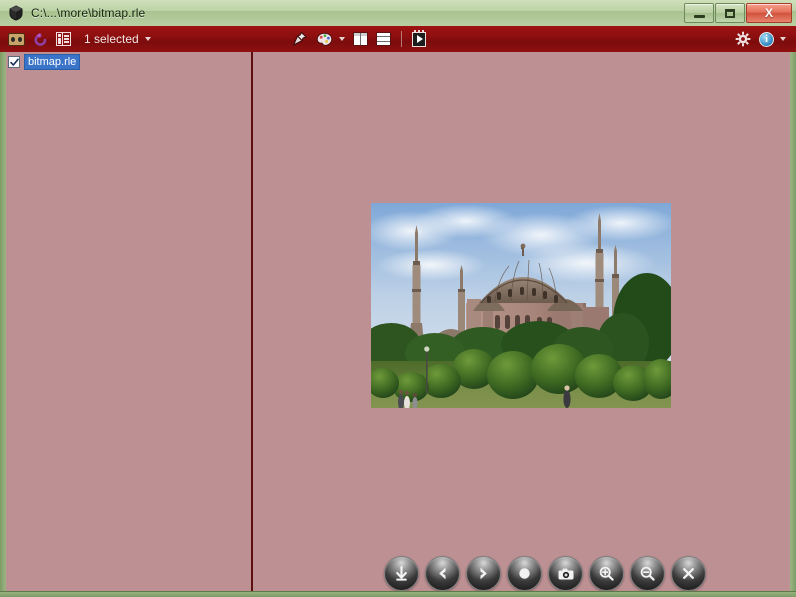  What do you see at coordinates (324, 39) in the screenshot?
I see `palette-icon` at bounding box center [324, 39].